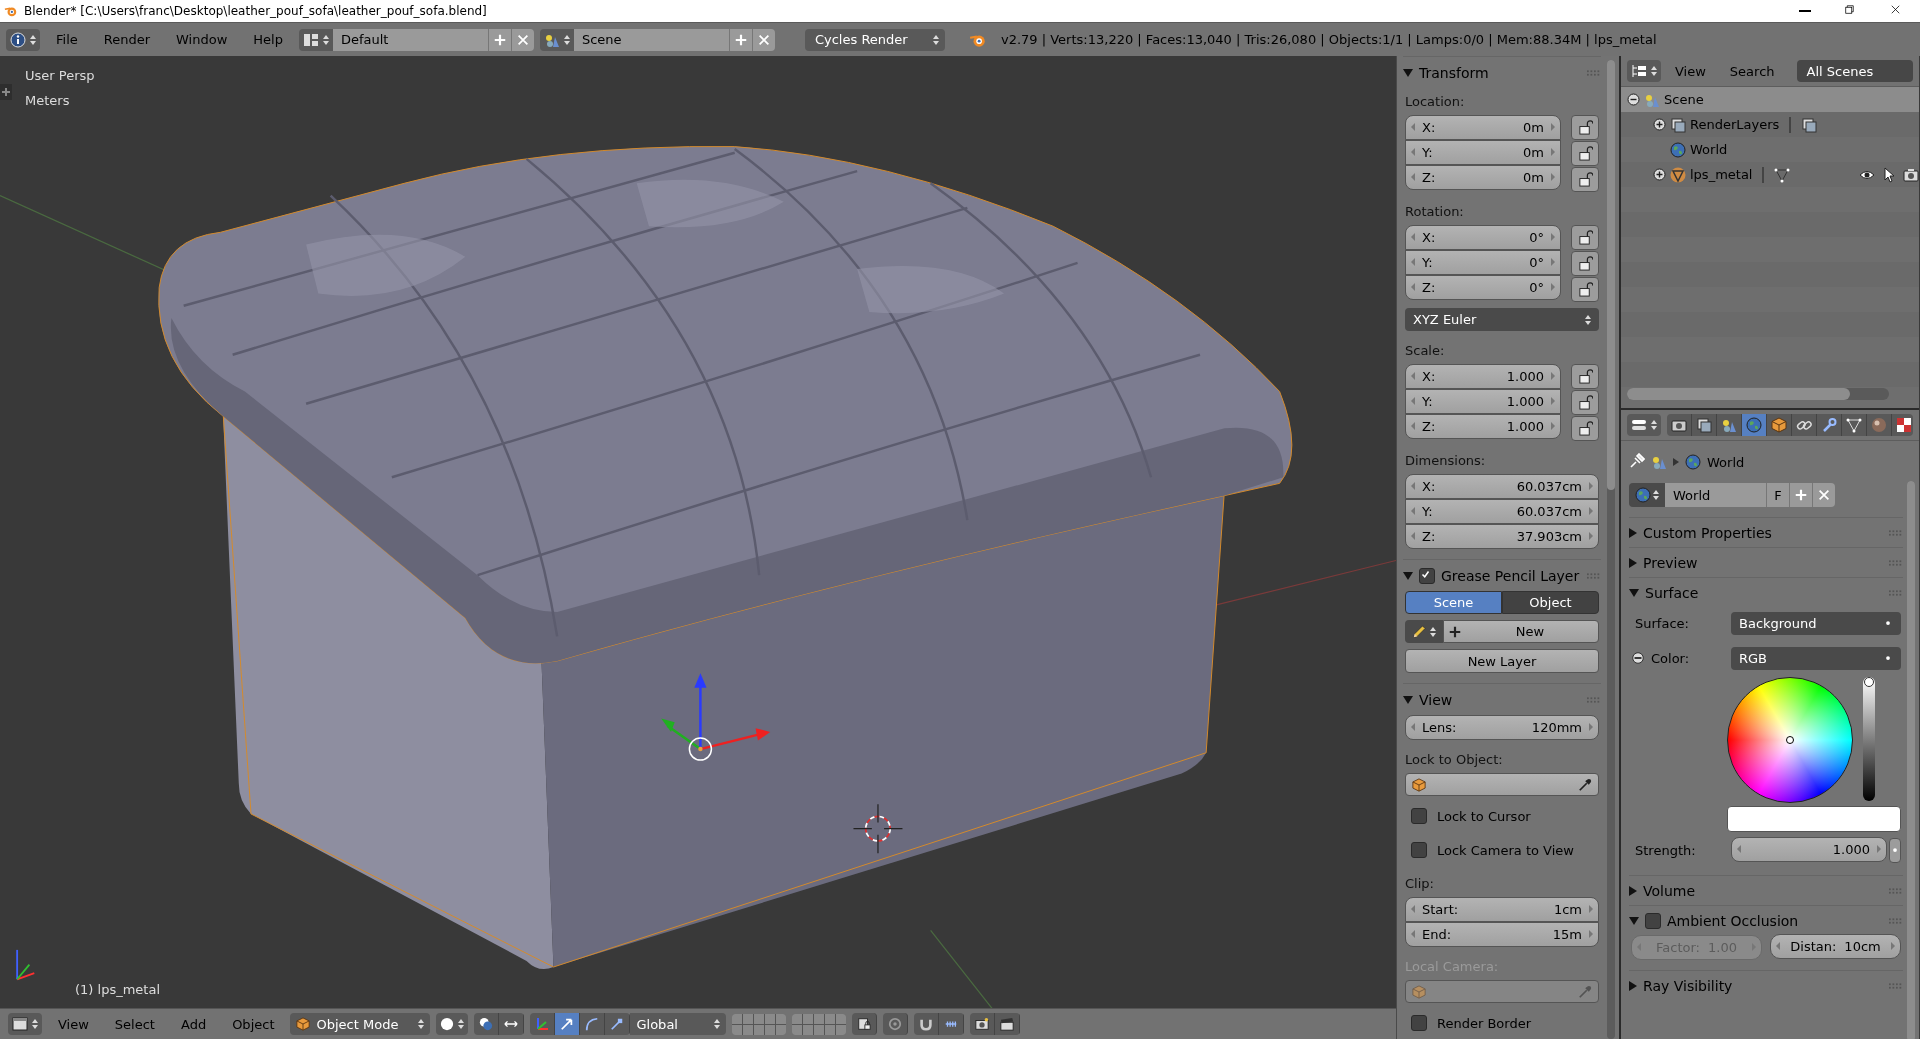  What do you see at coordinates (1809, 849) in the screenshot?
I see `number-field: 1.000` at bounding box center [1809, 849].